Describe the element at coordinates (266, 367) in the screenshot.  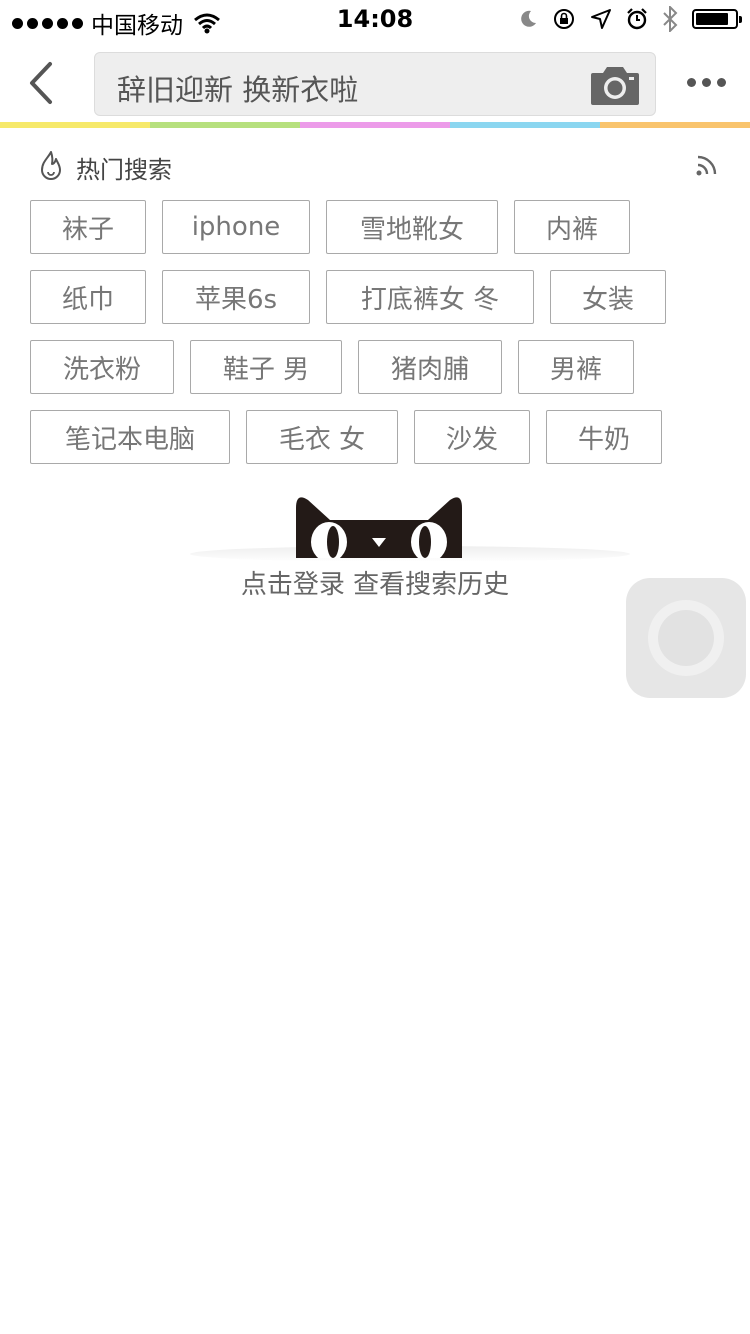
I see `search-tag: 鞋子 男` at that location.